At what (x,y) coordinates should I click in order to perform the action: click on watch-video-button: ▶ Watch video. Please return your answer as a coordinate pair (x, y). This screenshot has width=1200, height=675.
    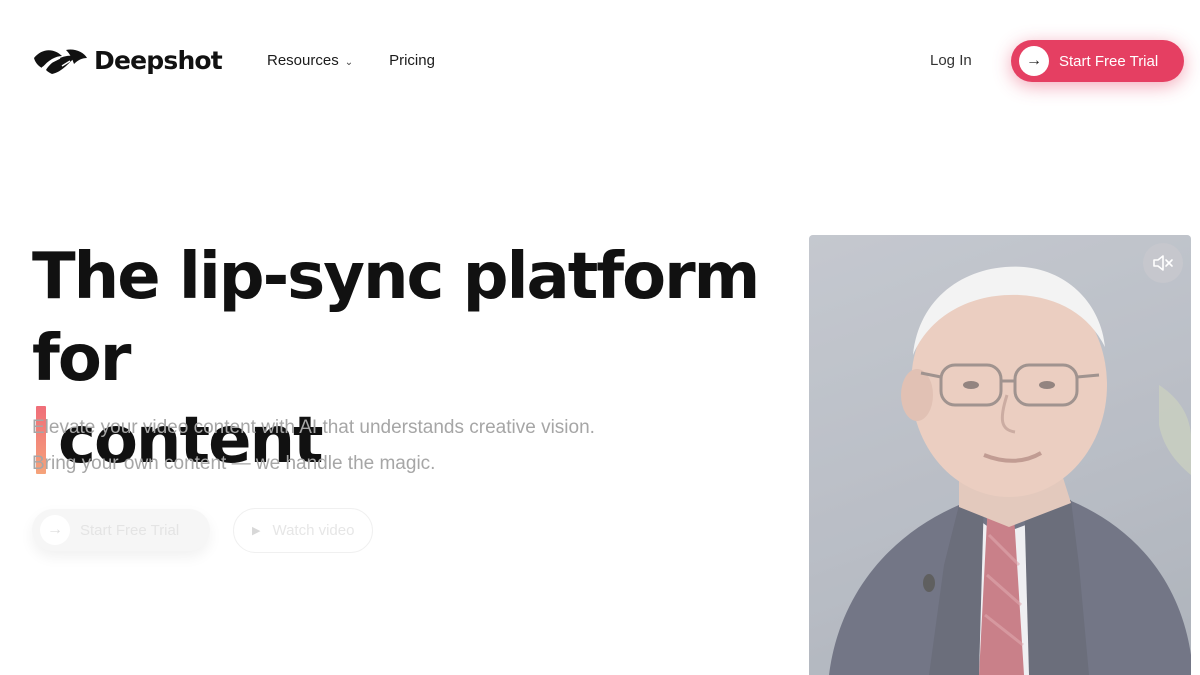
    Looking at the image, I should click on (303, 530).